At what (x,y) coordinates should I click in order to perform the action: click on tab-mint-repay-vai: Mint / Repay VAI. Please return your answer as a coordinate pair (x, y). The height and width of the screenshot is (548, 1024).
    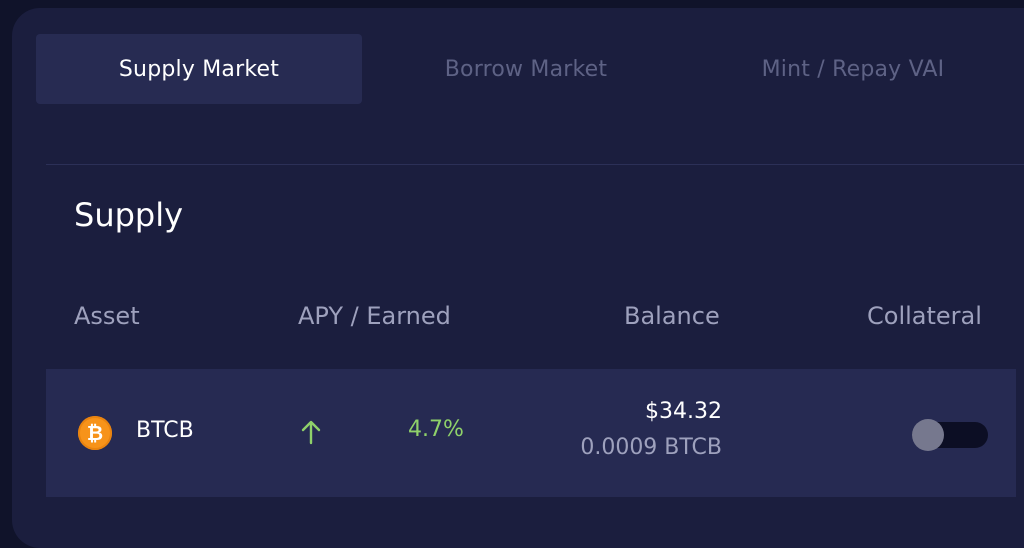
    Looking at the image, I should click on (853, 69).